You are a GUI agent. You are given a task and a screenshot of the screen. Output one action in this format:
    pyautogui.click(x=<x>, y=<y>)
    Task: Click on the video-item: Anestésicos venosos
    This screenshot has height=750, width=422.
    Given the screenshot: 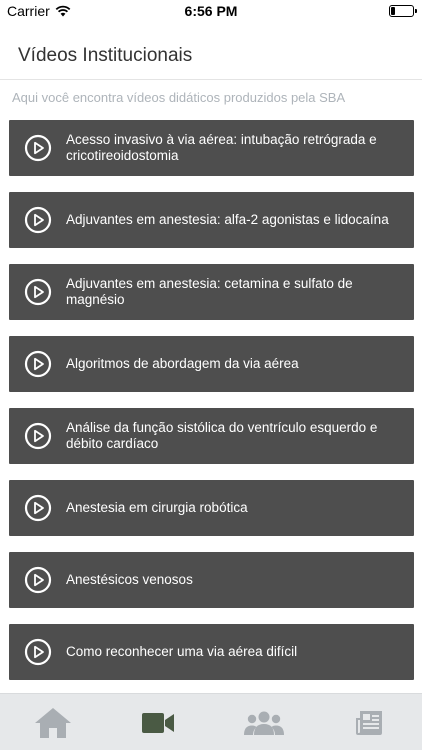 What is the action you would take?
    pyautogui.click(x=211, y=580)
    